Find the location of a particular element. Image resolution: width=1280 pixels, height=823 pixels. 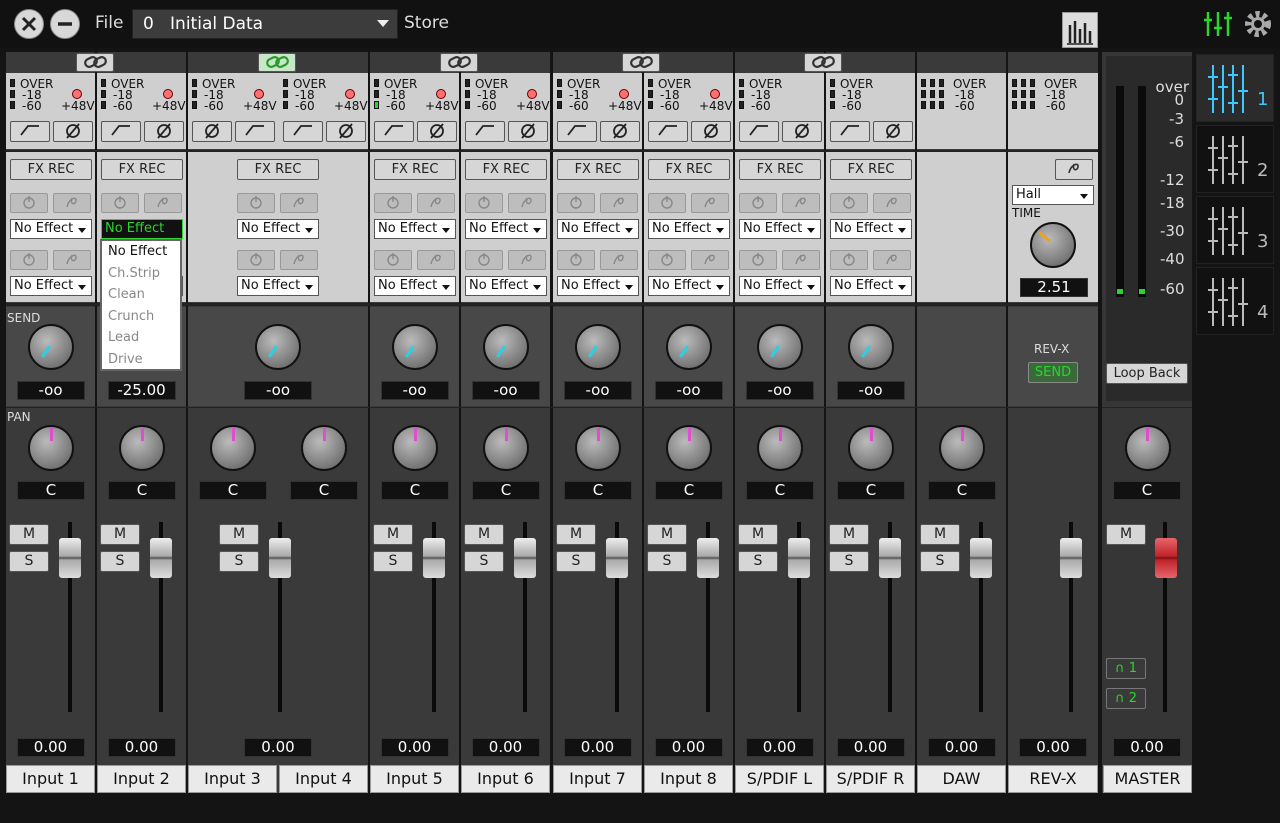

effect-option: Lead is located at coordinates (141, 338).